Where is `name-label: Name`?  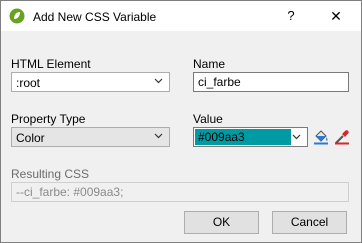
name-label: Name is located at coordinates (209, 64).